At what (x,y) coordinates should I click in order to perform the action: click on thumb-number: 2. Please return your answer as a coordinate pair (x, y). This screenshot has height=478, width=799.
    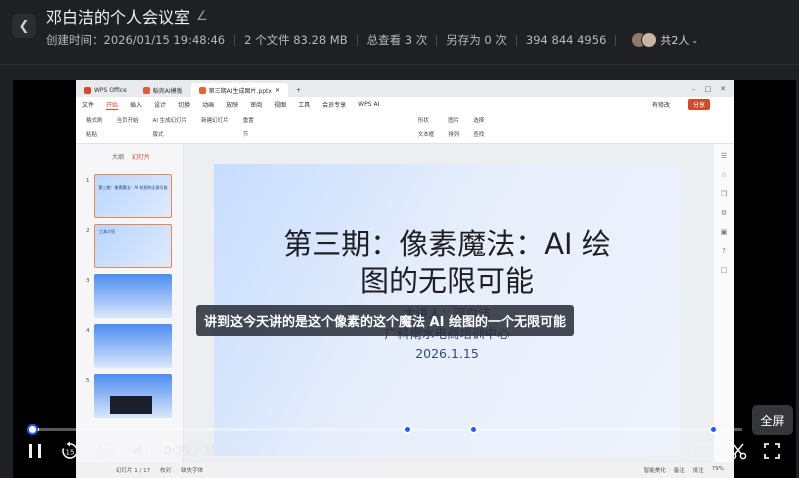
    Looking at the image, I should click on (88, 231).